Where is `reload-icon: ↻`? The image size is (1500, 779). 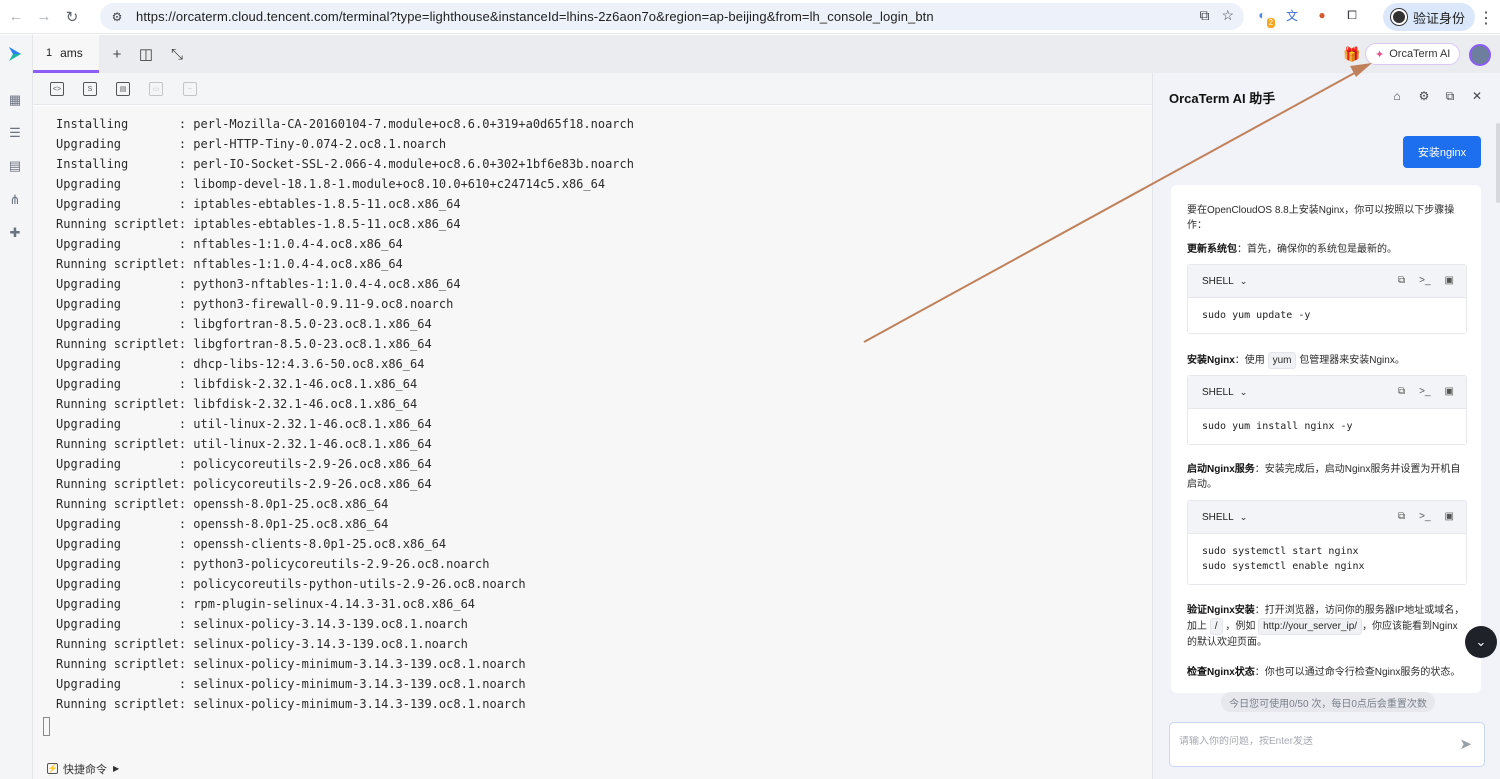 reload-icon: ↻ is located at coordinates (72, 17).